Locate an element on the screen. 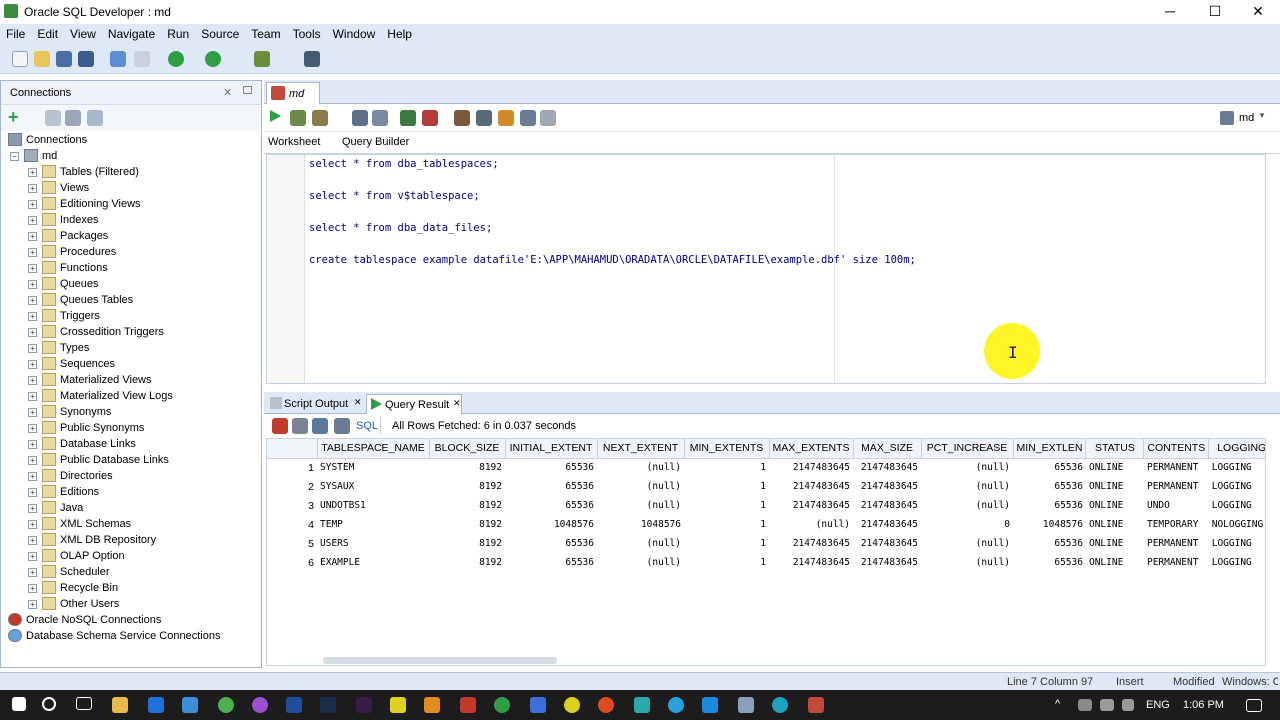 The height and width of the screenshot is (720, 1280). column-header: MIN_EXTLEN is located at coordinates (1050, 449).